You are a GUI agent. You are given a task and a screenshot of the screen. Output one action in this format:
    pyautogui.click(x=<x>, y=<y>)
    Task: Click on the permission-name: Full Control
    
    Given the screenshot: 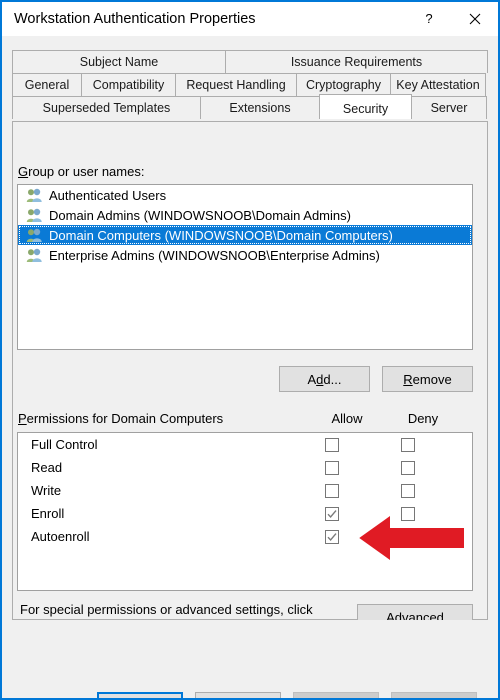 What is the action you would take?
    pyautogui.click(x=64, y=444)
    